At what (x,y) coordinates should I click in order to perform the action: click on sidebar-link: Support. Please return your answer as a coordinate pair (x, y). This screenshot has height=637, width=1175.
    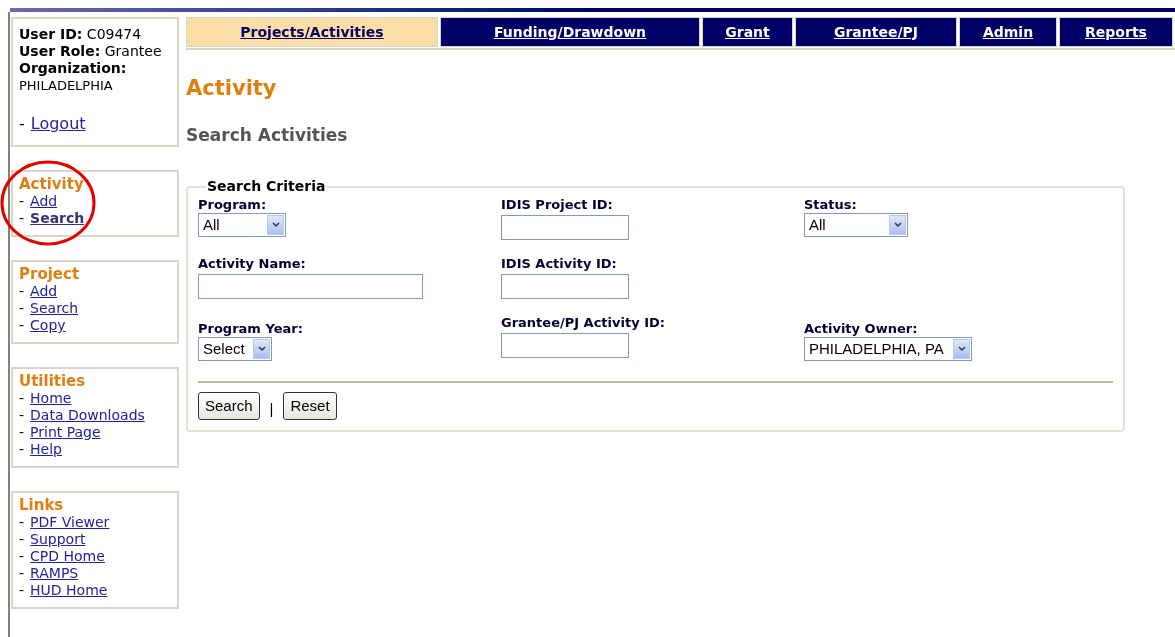
    Looking at the image, I should click on (58, 539).